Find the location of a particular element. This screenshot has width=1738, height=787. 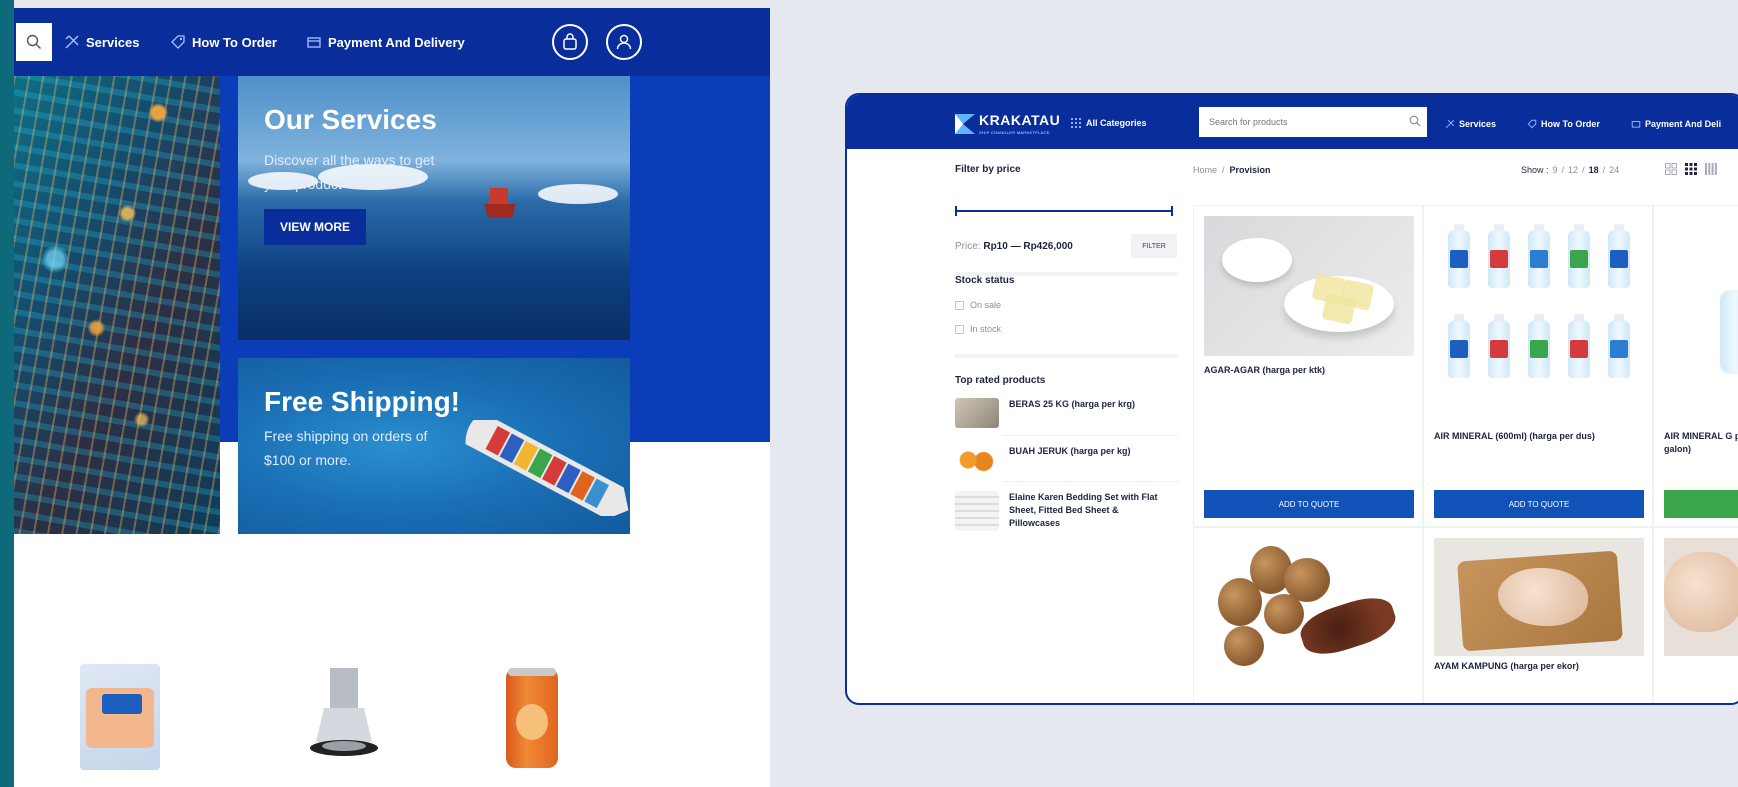

stock-status-title: Stock status is located at coordinates (985, 280).